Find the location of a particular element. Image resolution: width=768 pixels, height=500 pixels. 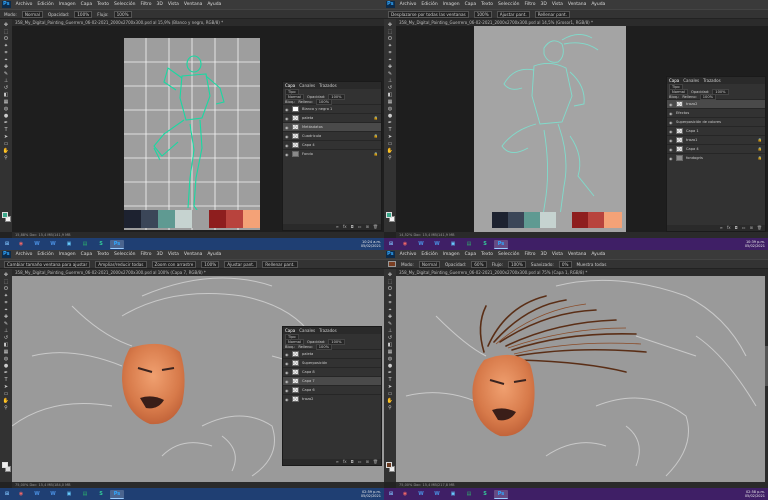

fill-input: 100% is located at coordinates (324, 101).